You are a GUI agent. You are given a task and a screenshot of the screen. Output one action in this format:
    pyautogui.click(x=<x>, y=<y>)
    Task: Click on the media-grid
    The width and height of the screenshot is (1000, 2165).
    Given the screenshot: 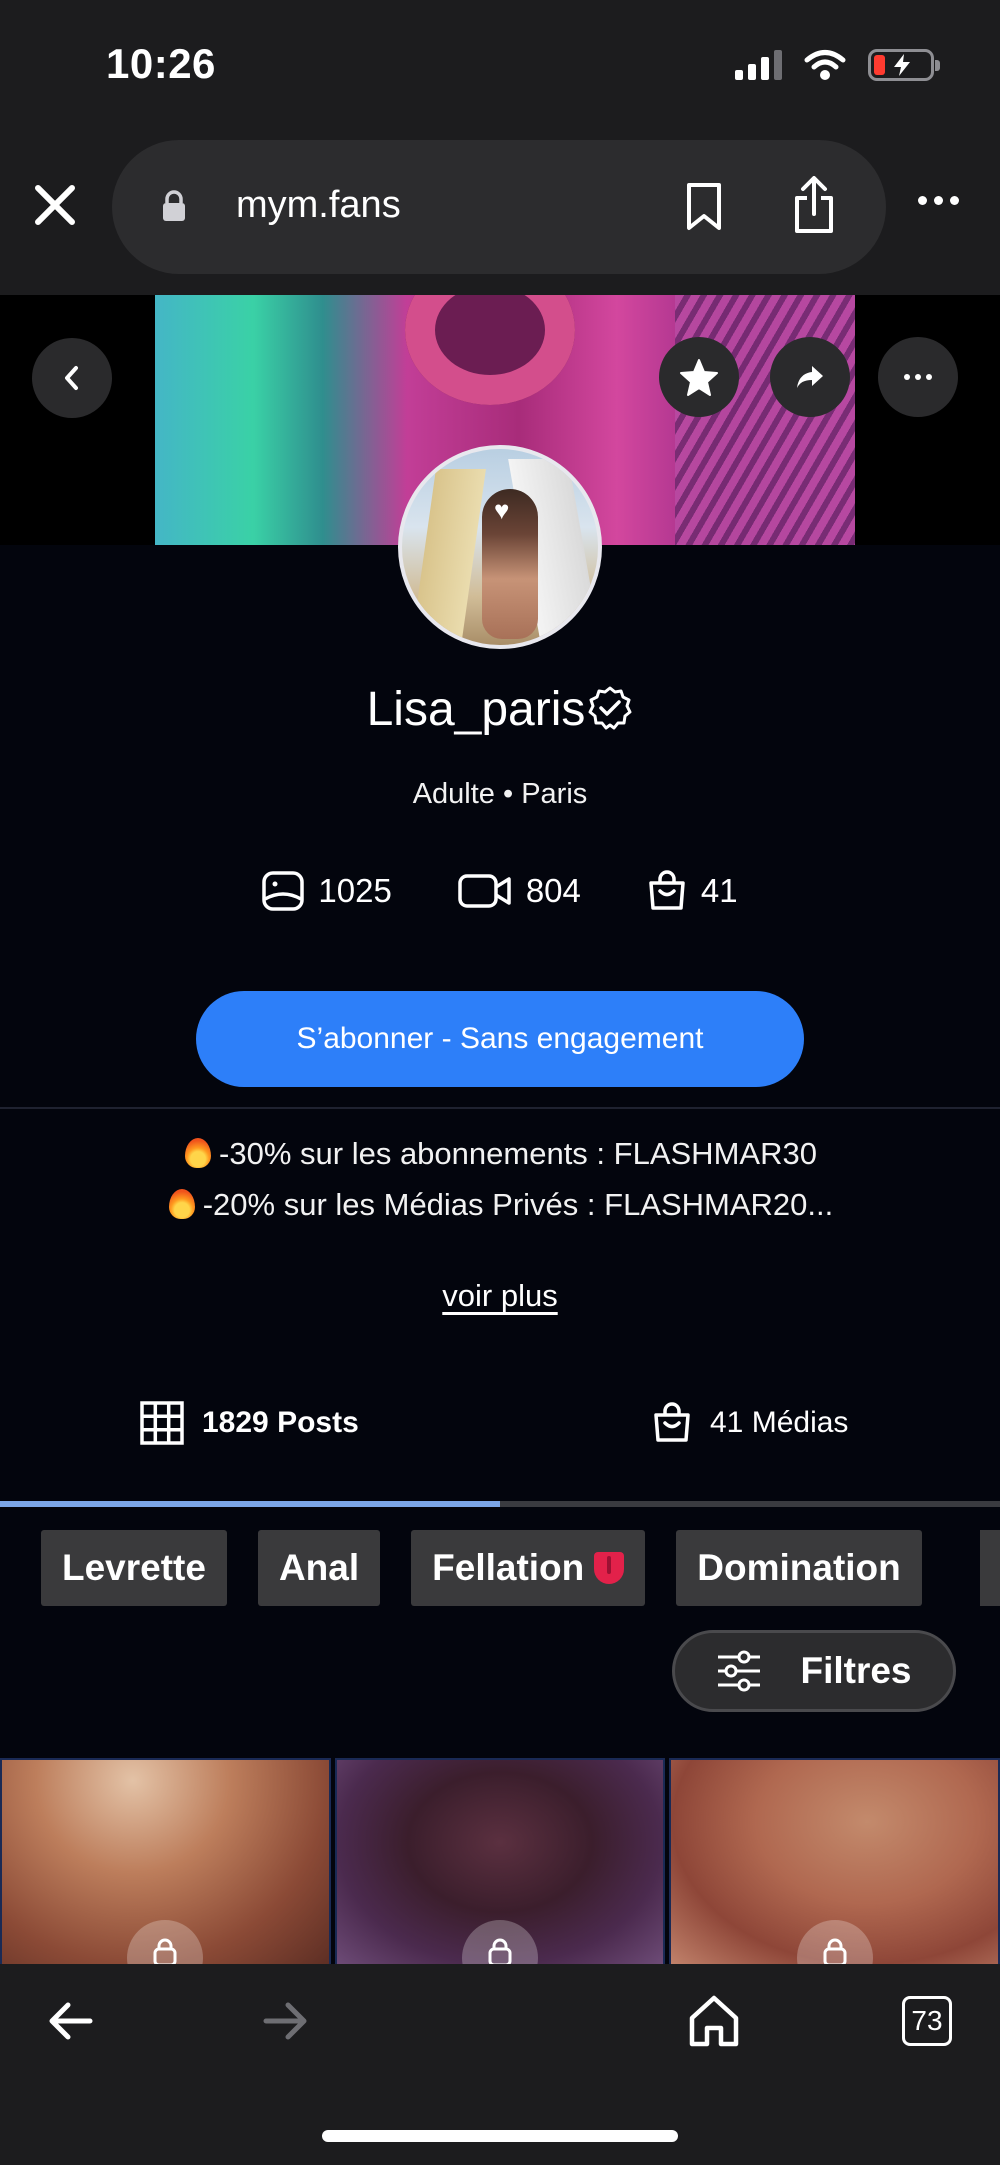 What is the action you would take?
    pyautogui.click(x=500, y=1863)
    